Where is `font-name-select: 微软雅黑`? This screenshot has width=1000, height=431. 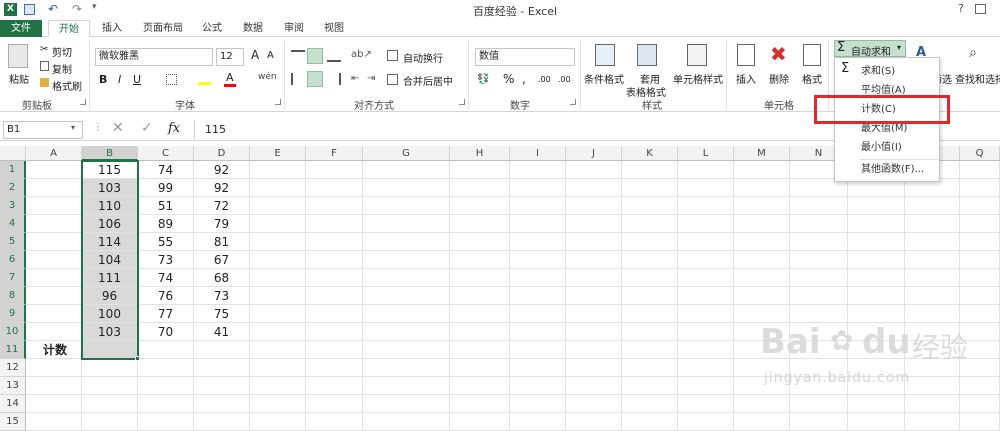 font-name-select: 微软雅黑 is located at coordinates (154, 57).